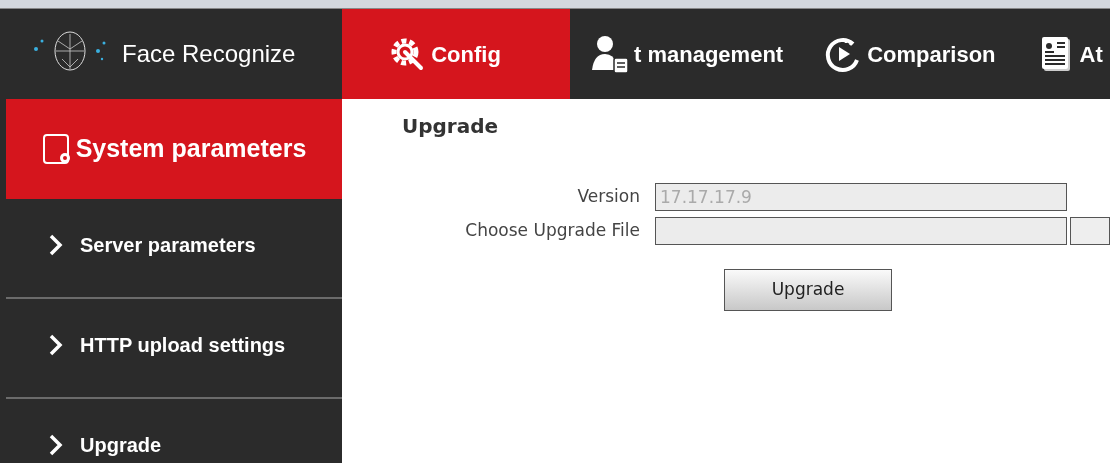  I want to click on person-document-icon, so click(610, 54).